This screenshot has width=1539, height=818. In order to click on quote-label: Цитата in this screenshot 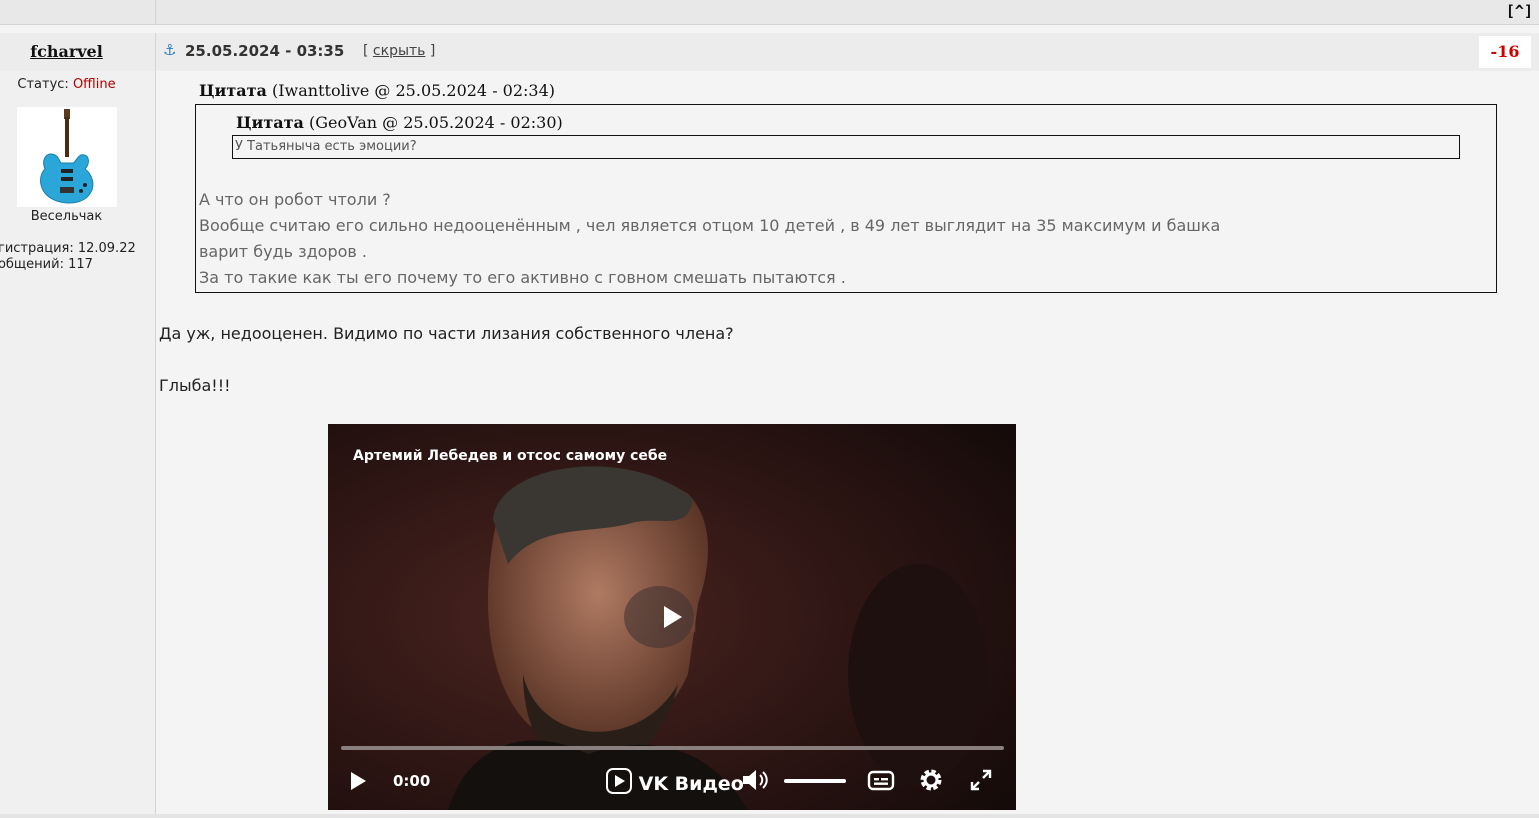, I will do `click(233, 90)`.